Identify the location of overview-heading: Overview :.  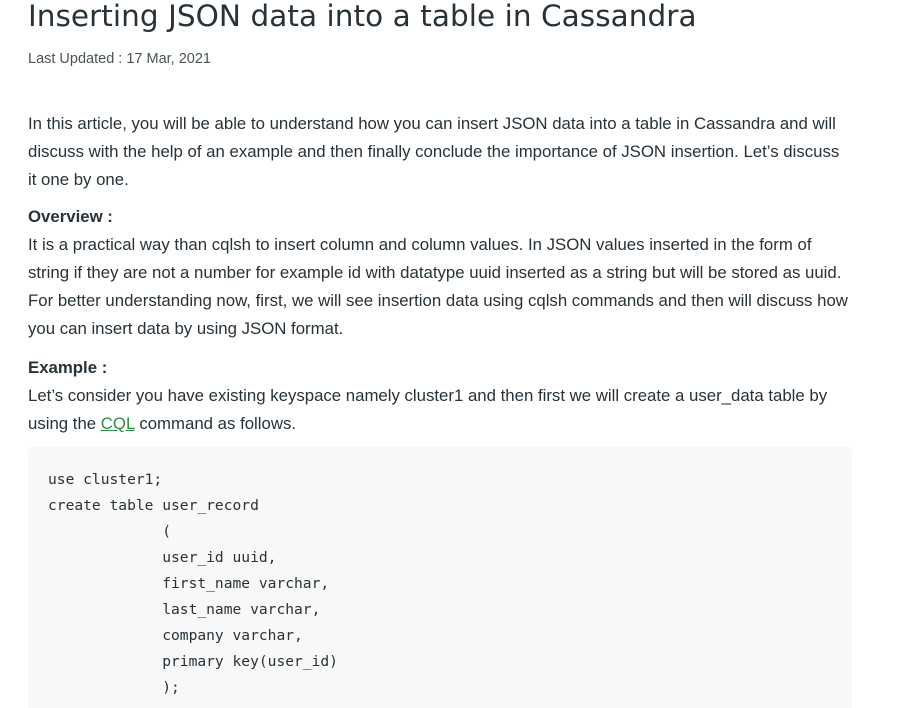
(70, 216).